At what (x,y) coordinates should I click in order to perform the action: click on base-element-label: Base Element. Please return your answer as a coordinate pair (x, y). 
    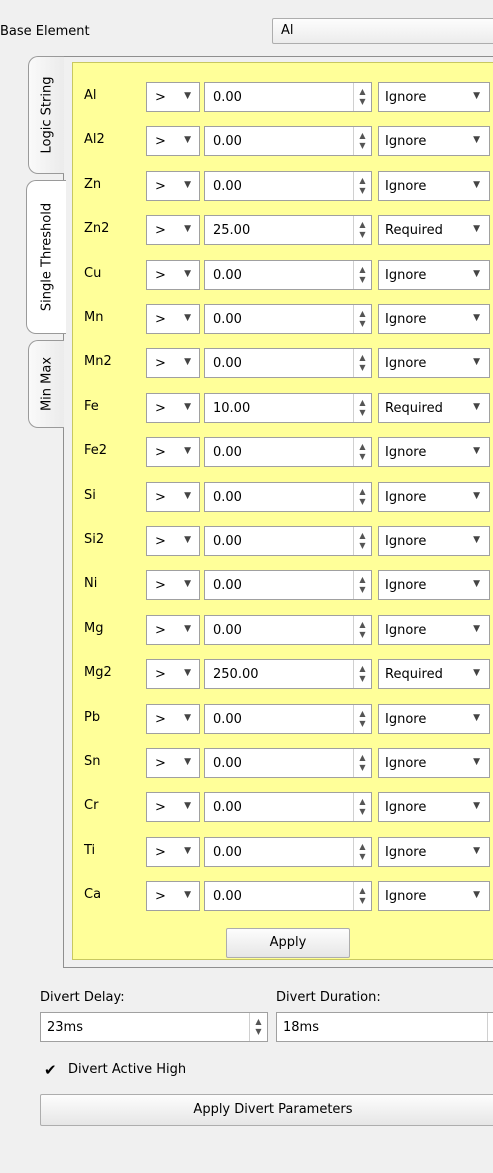
    Looking at the image, I should click on (45, 31).